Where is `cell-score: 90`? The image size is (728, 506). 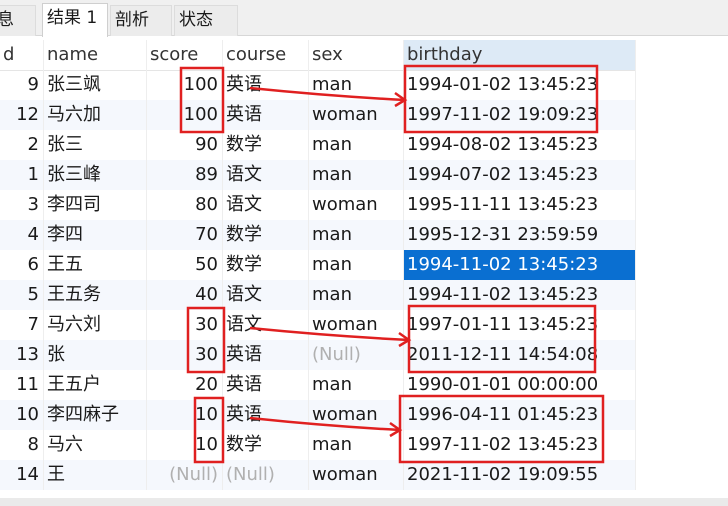 cell-score: 90 is located at coordinates (185, 145).